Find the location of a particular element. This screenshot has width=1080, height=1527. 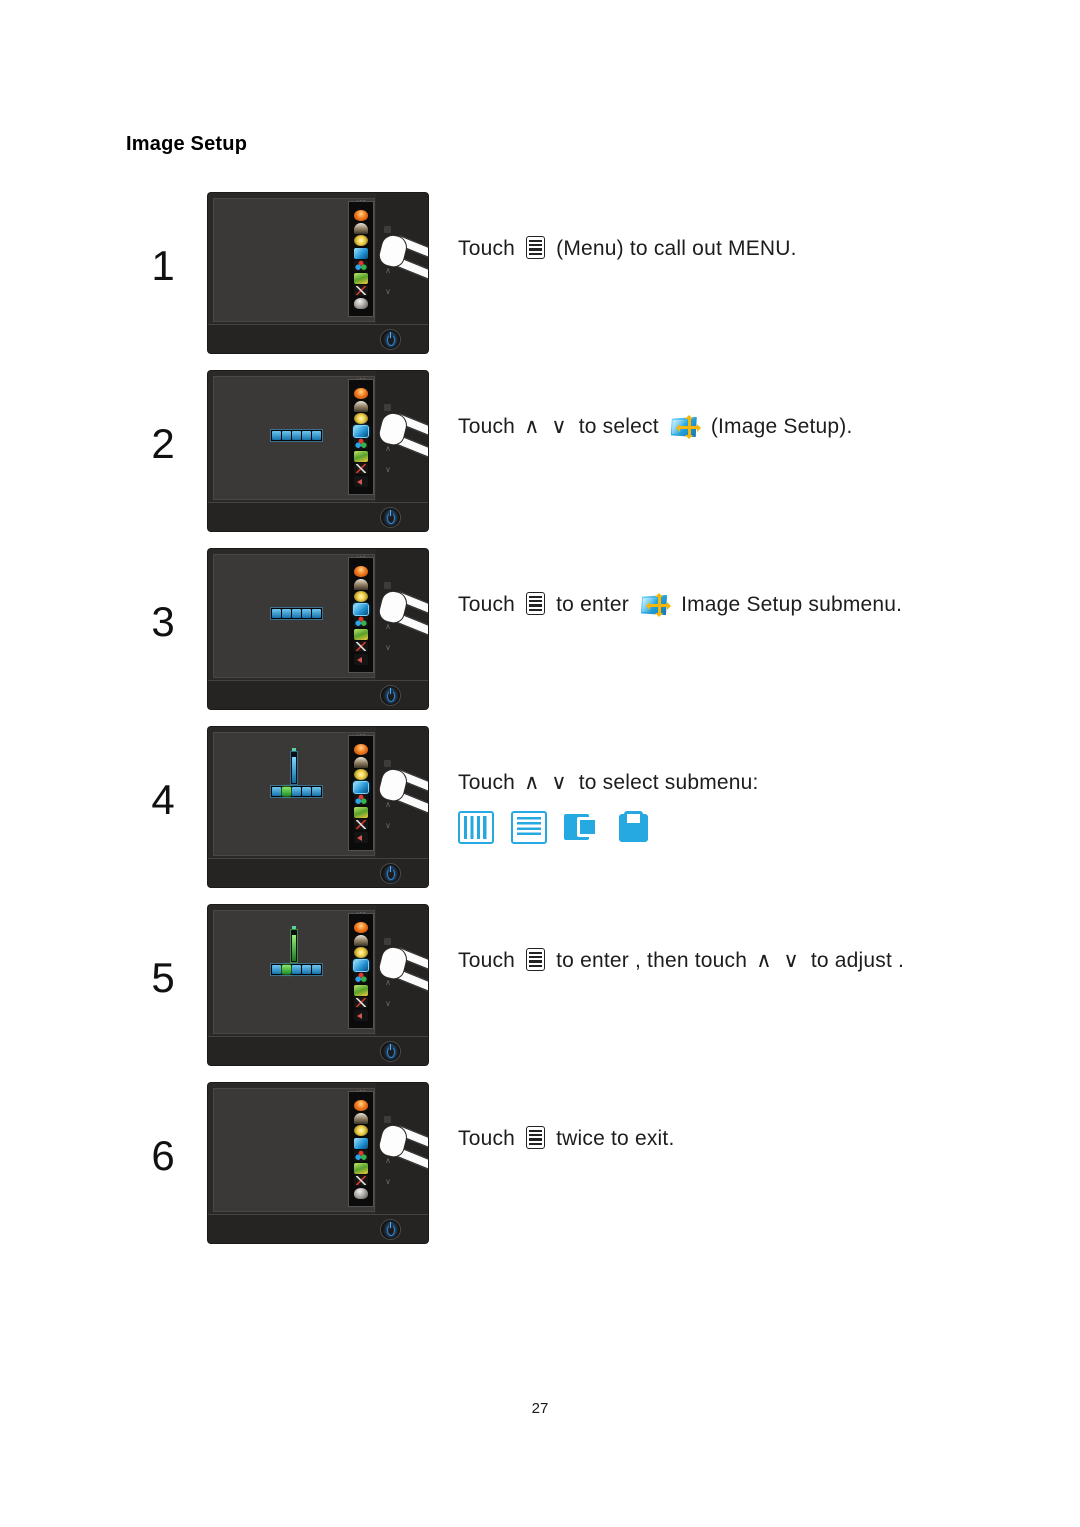

submenu-icon-row is located at coordinates (608, 828).